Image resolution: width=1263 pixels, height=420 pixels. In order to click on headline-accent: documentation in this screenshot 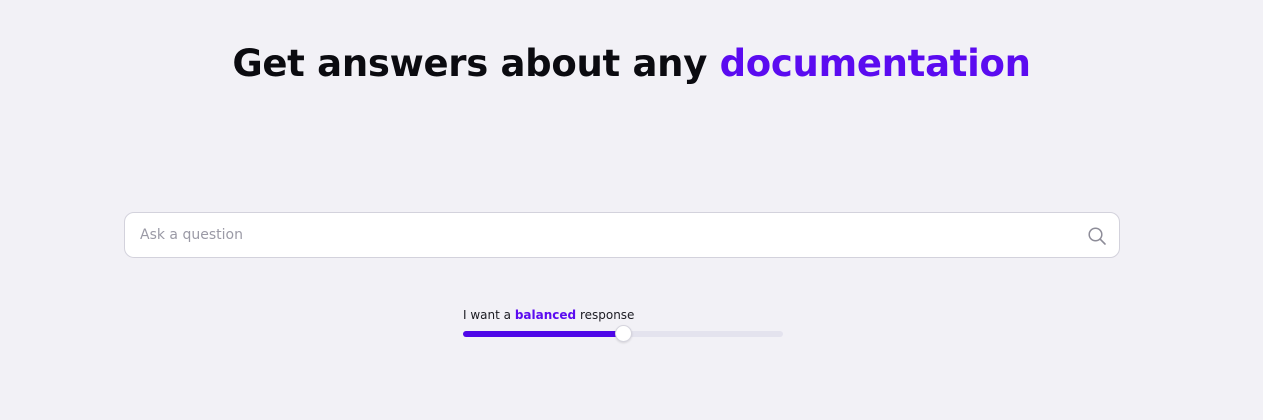, I will do `click(875, 63)`.